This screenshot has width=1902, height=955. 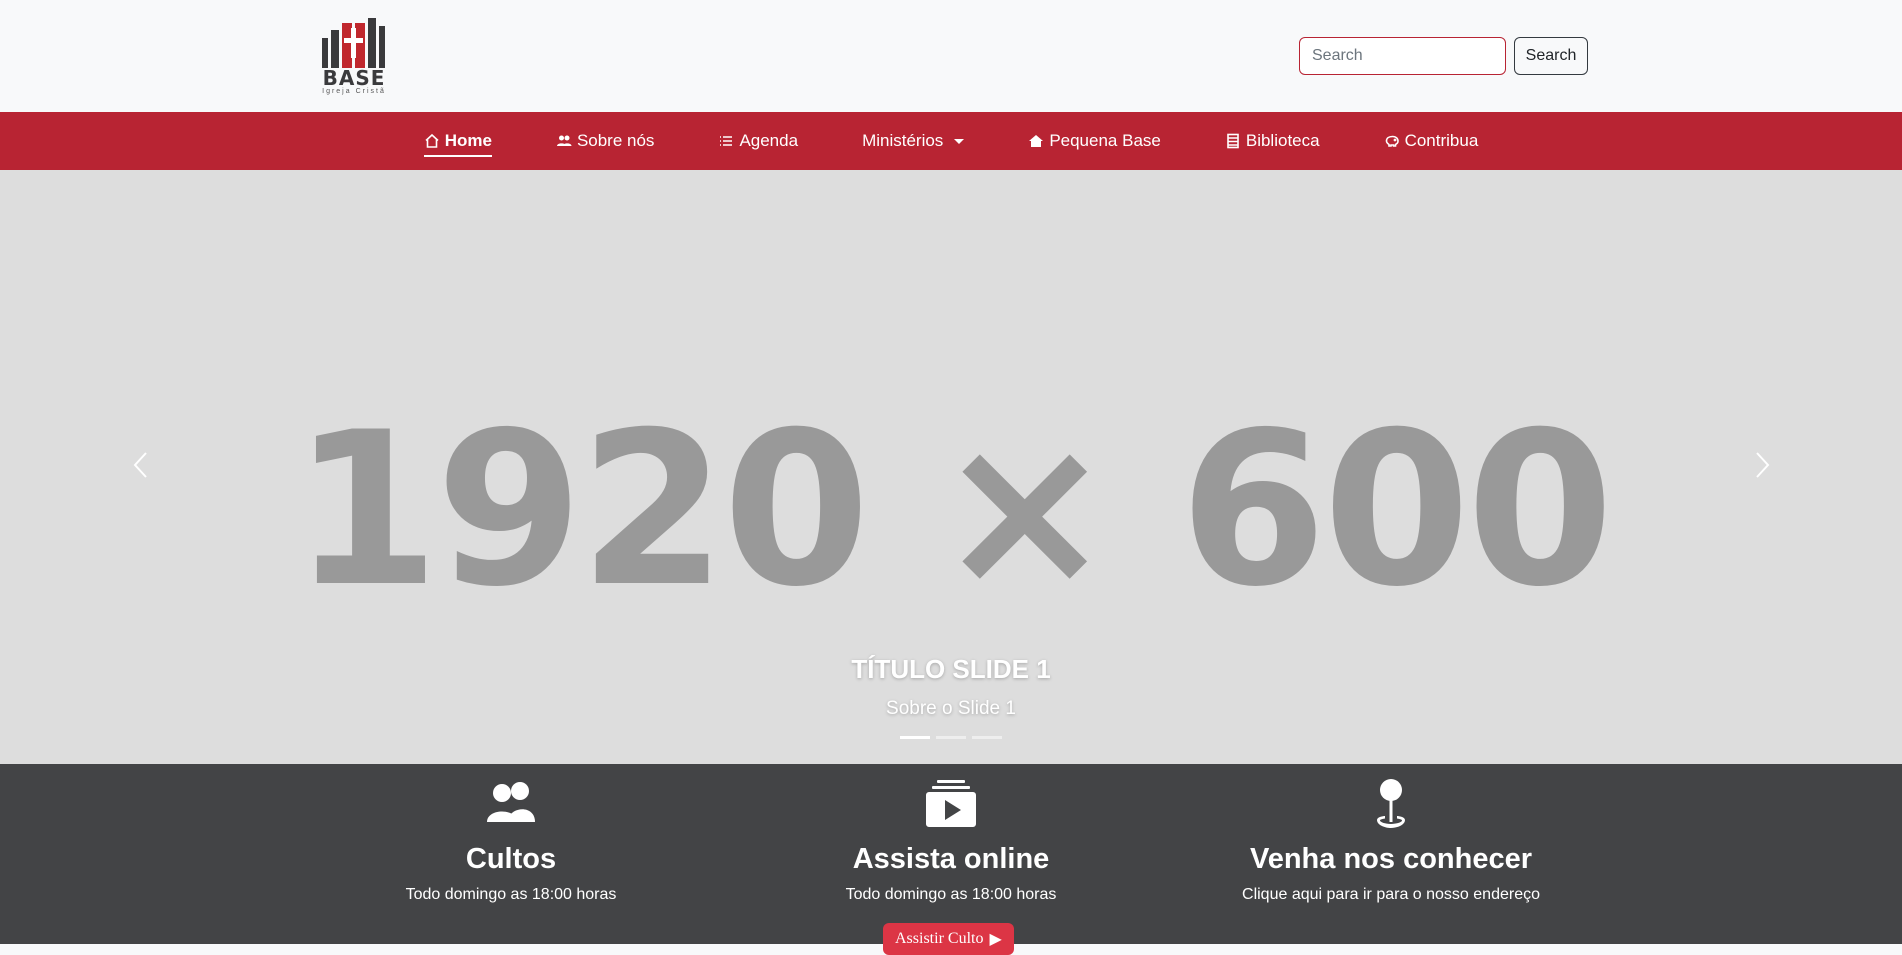 I want to click on book-icon, so click(x=1233, y=141).